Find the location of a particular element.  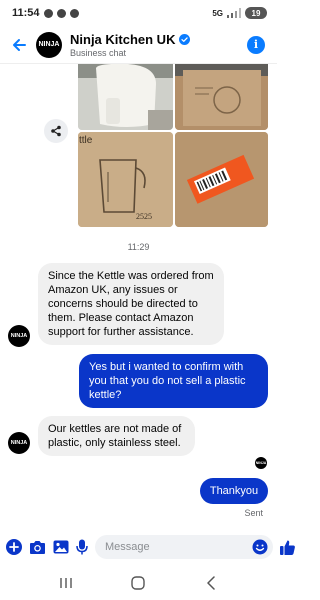

box-top-image is located at coordinates (221, 97).